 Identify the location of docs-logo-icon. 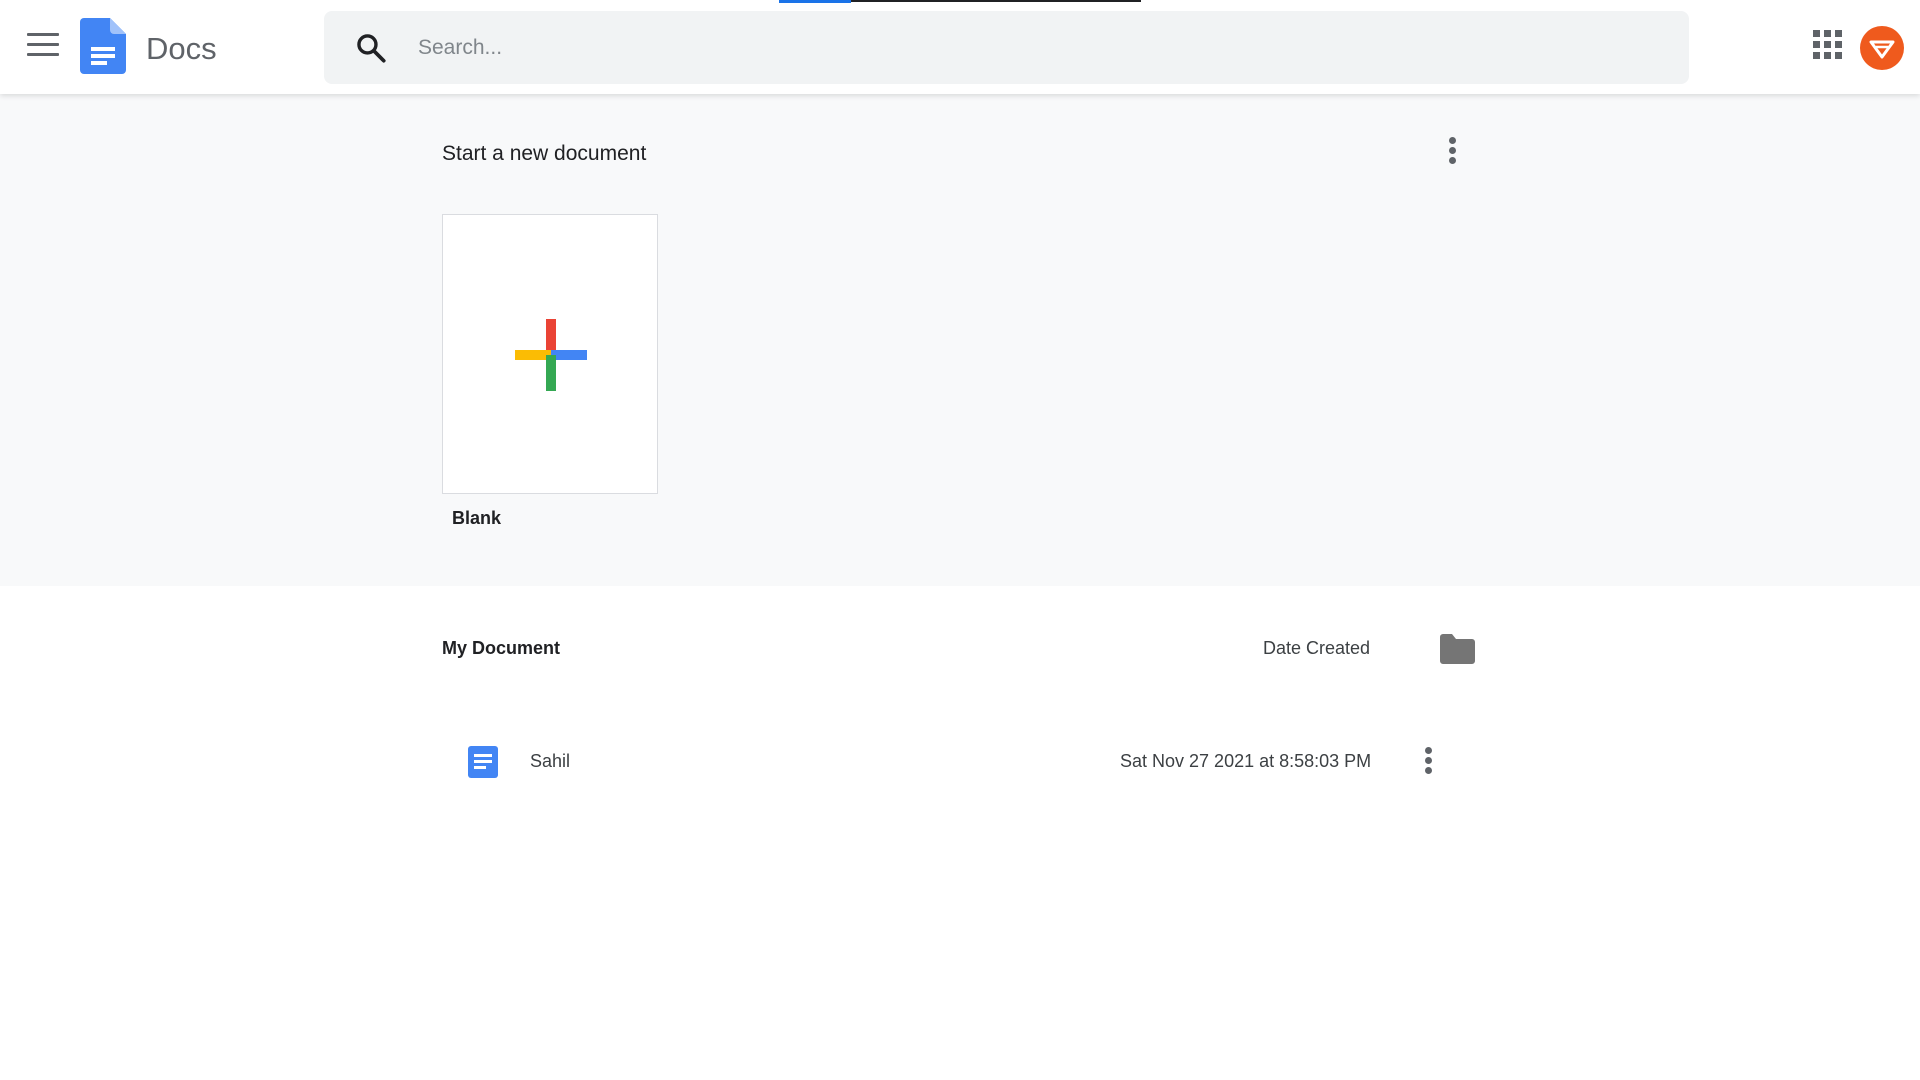
(103, 46).